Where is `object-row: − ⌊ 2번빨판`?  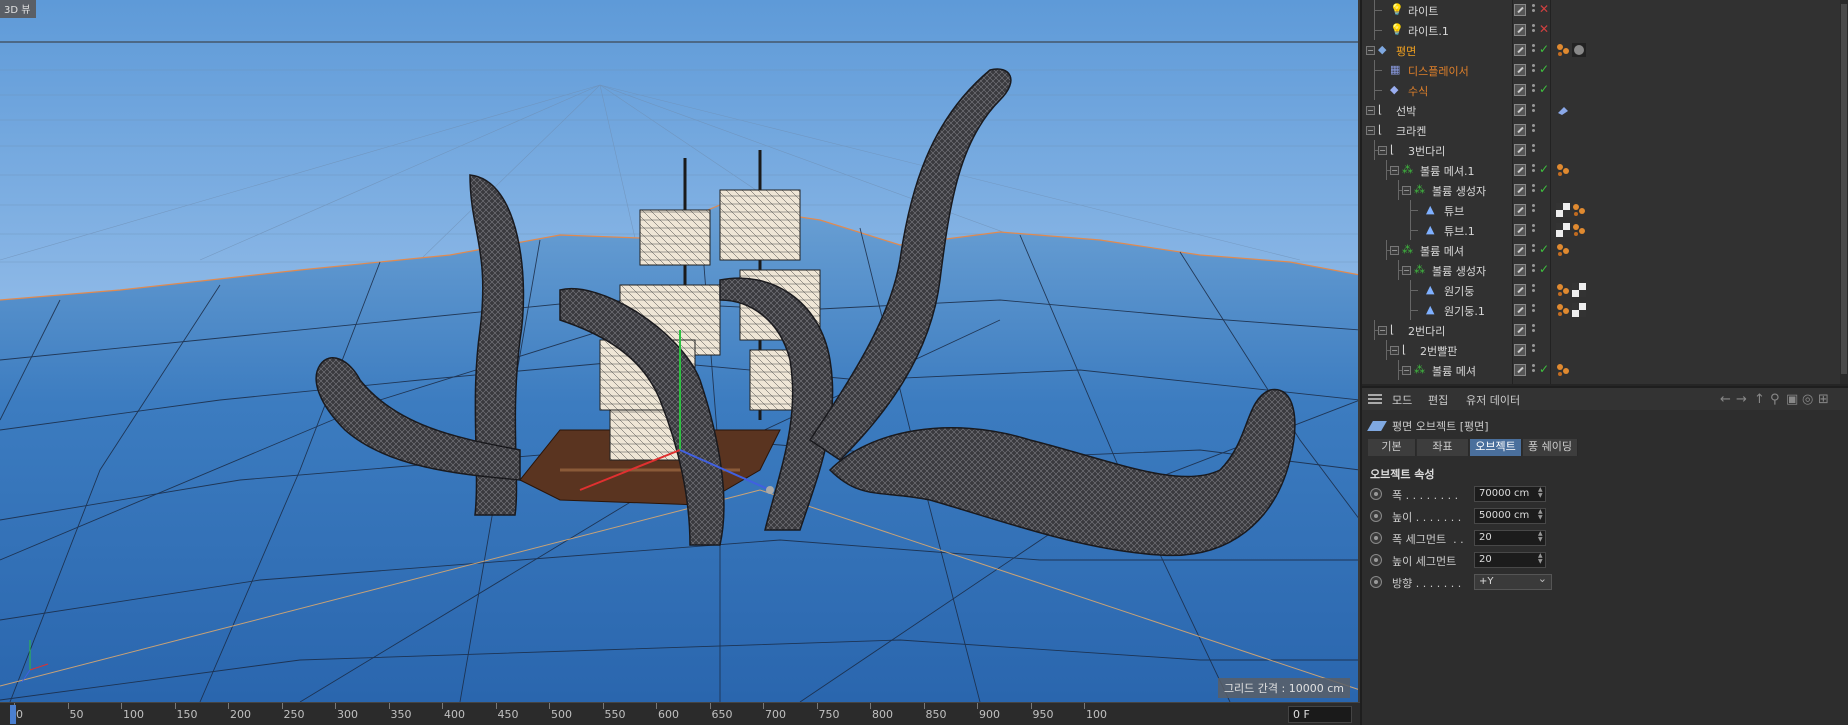
object-row: − ⌊ 2번빨판 is located at coordinates (1605, 350).